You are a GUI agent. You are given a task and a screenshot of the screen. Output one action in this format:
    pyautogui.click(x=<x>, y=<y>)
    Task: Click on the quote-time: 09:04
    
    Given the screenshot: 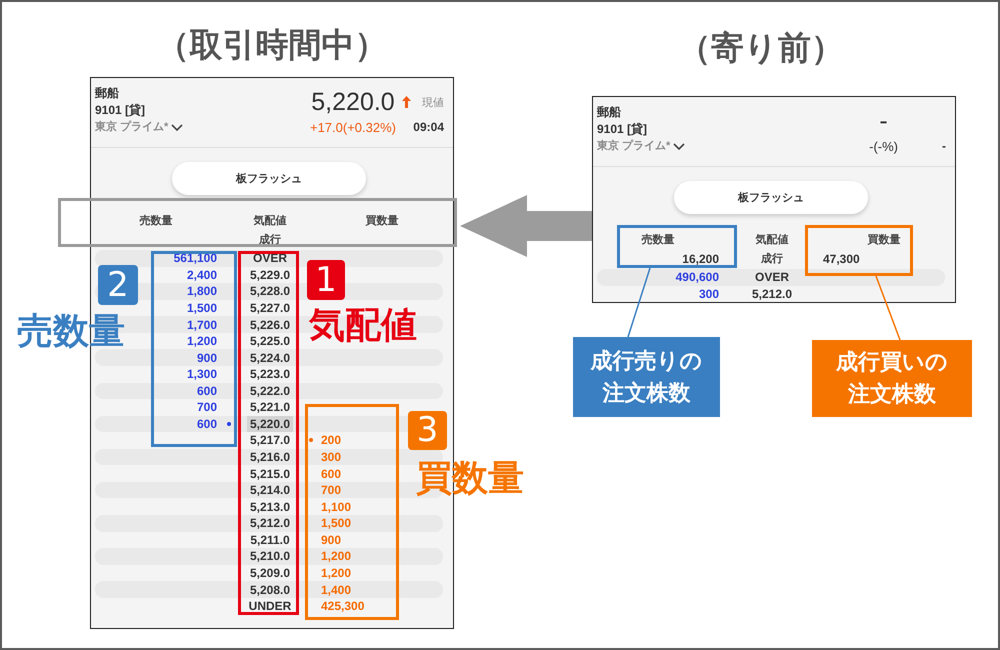 What is the action you would take?
    pyautogui.click(x=428, y=127)
    